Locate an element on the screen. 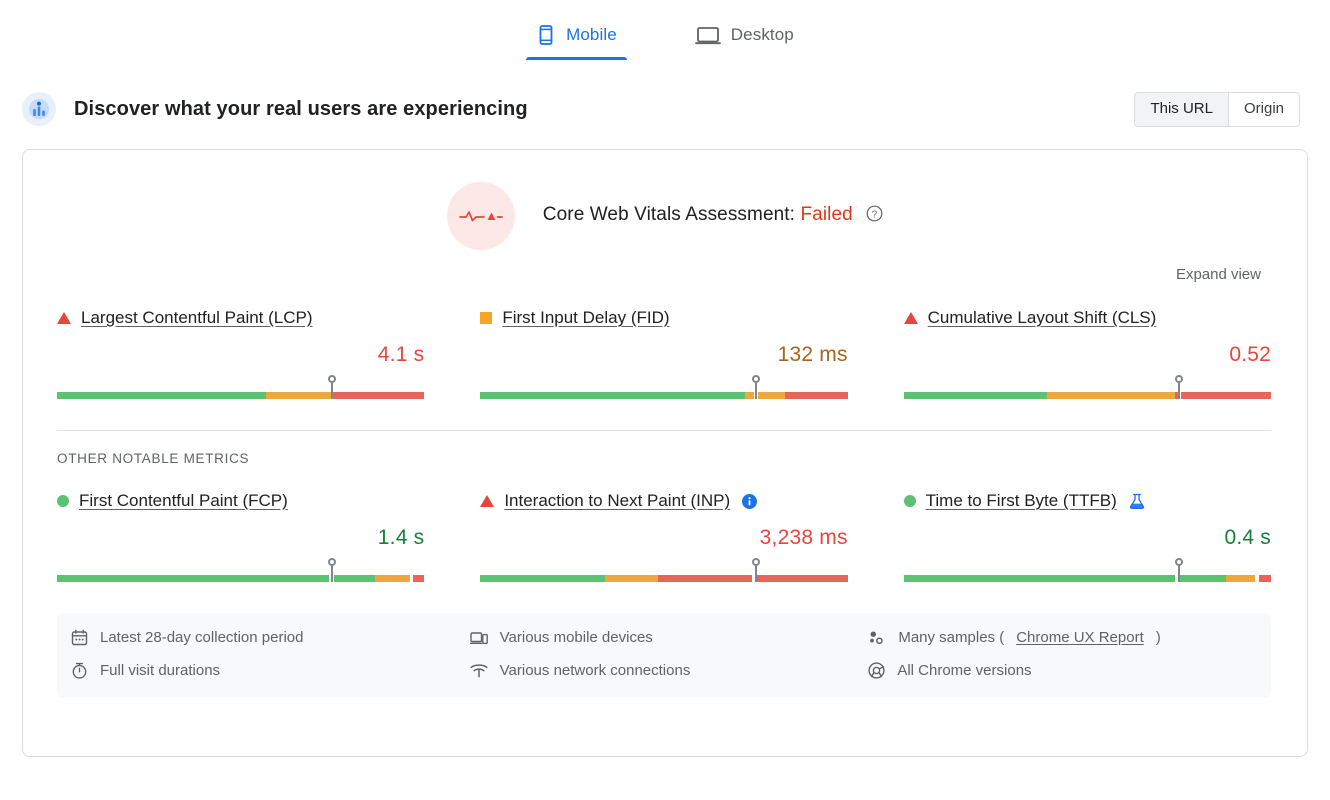  samples-icon is located at coordinates (877, 638).